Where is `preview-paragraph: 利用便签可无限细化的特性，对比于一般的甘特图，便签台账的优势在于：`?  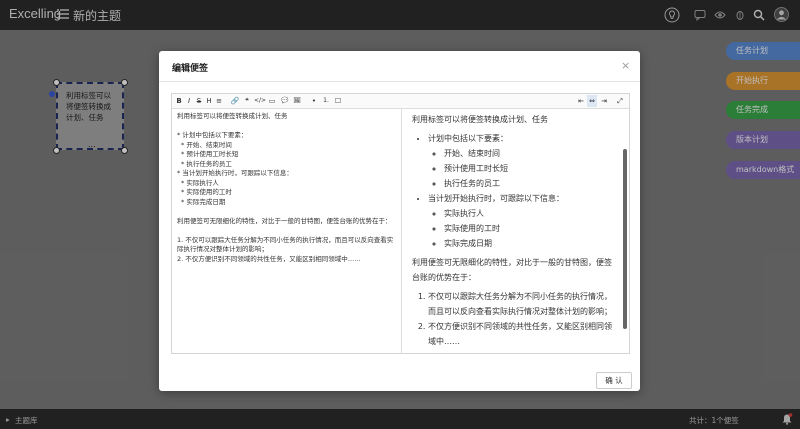 preview-paragraph: 利用便签可无限细化的特性，对比于一般的甘特图，便签台账的优势在于： is located at coordinates (512, 270).